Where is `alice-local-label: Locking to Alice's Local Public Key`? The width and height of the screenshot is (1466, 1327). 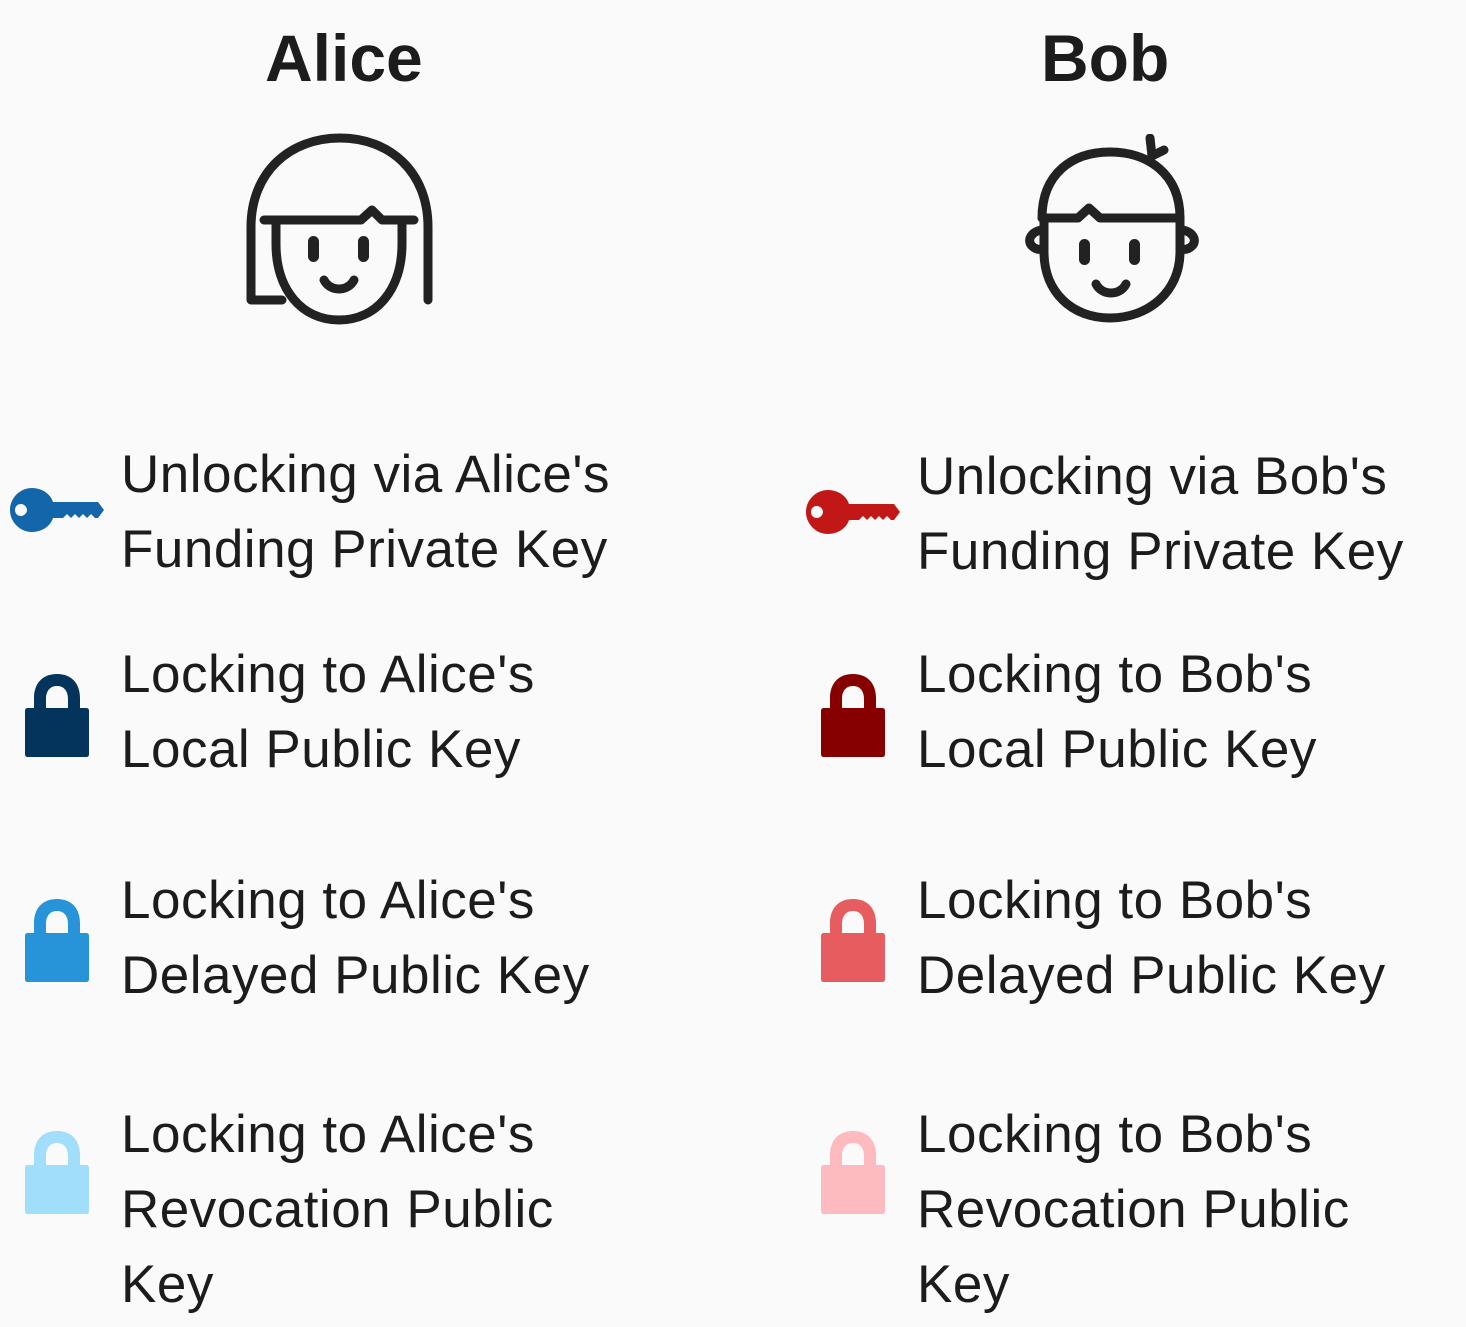 alice-local-label: Locking to Alice's Local Public Key is located at coordinates (328, 712).